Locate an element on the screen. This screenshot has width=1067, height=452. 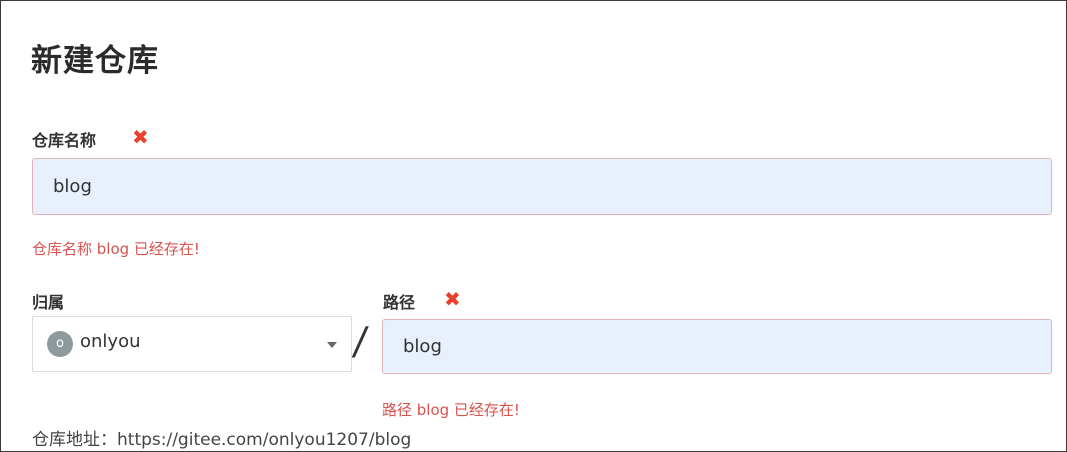
owner-label: 归属 is located at coordinates (48, 302).